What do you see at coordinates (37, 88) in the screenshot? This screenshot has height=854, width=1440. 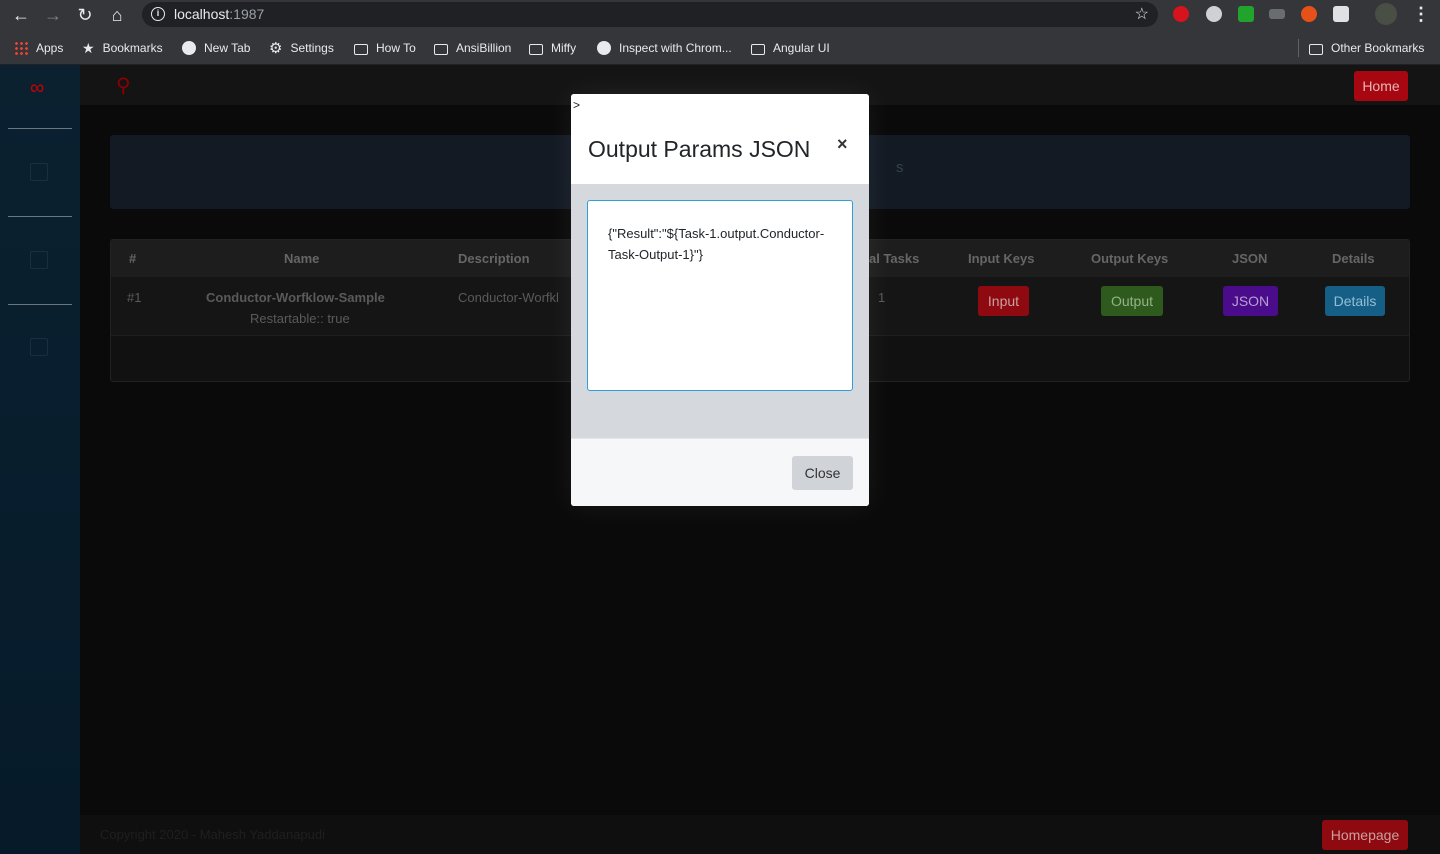 I see `logo-icon: ∞` at bounding box center [37, 88].